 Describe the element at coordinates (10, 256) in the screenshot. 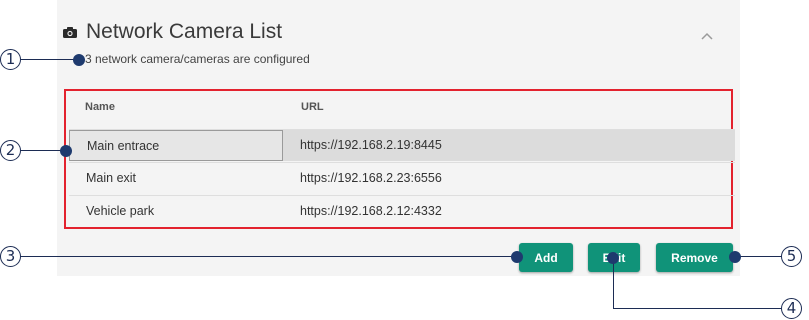

I see `callout-number: 3` at that location.